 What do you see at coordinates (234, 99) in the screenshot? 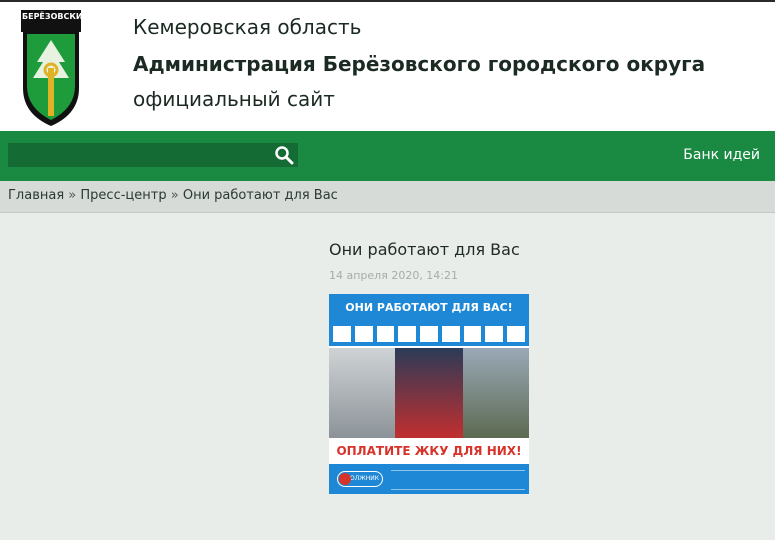
I see `site-subtitle: официальный сайт` at bounding box center [234, 99].